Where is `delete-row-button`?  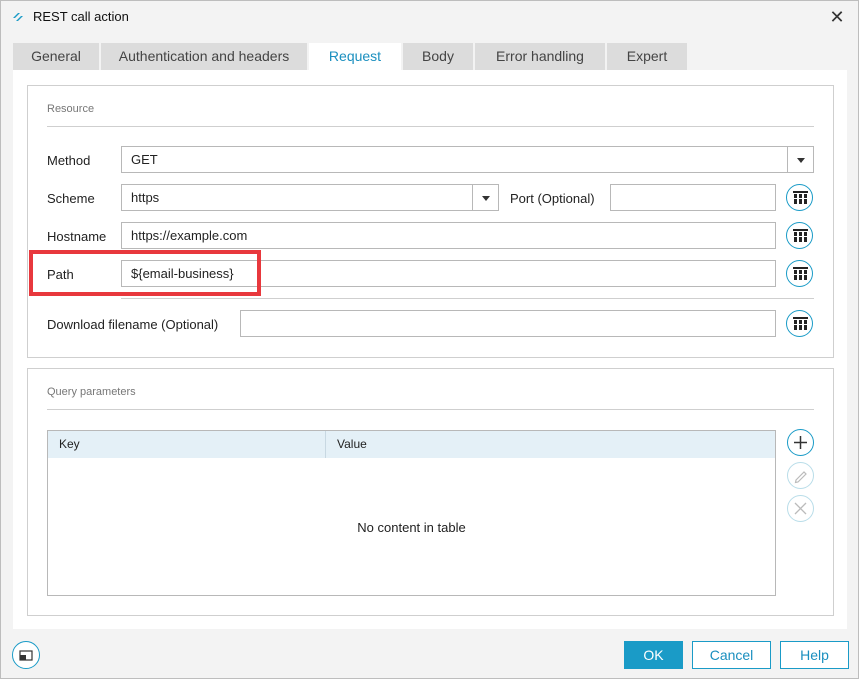 delete-row-button is located at coordinates (800, 508).